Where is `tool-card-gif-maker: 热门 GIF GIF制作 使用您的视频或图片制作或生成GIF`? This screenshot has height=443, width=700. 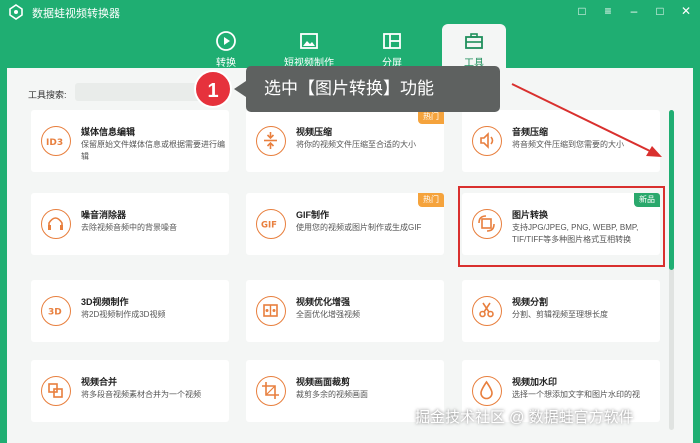 tool-card-gif-maker: 热门 GIF GIF制作 使用您的视频或图片制作或生成GIF is located at coordinates (345, 224).